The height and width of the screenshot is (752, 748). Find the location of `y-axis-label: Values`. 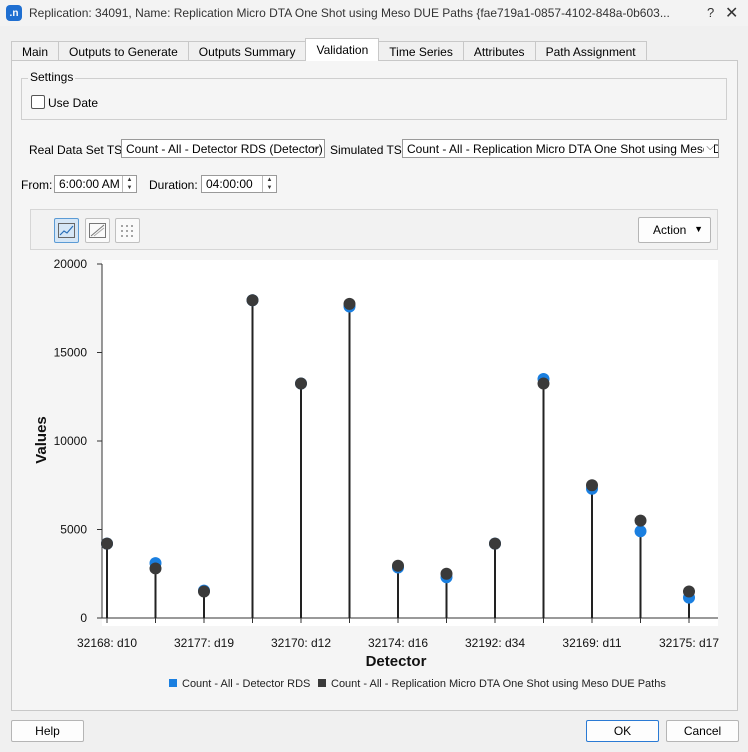

y-axis-label: Values is located at coordinates (41, 440).